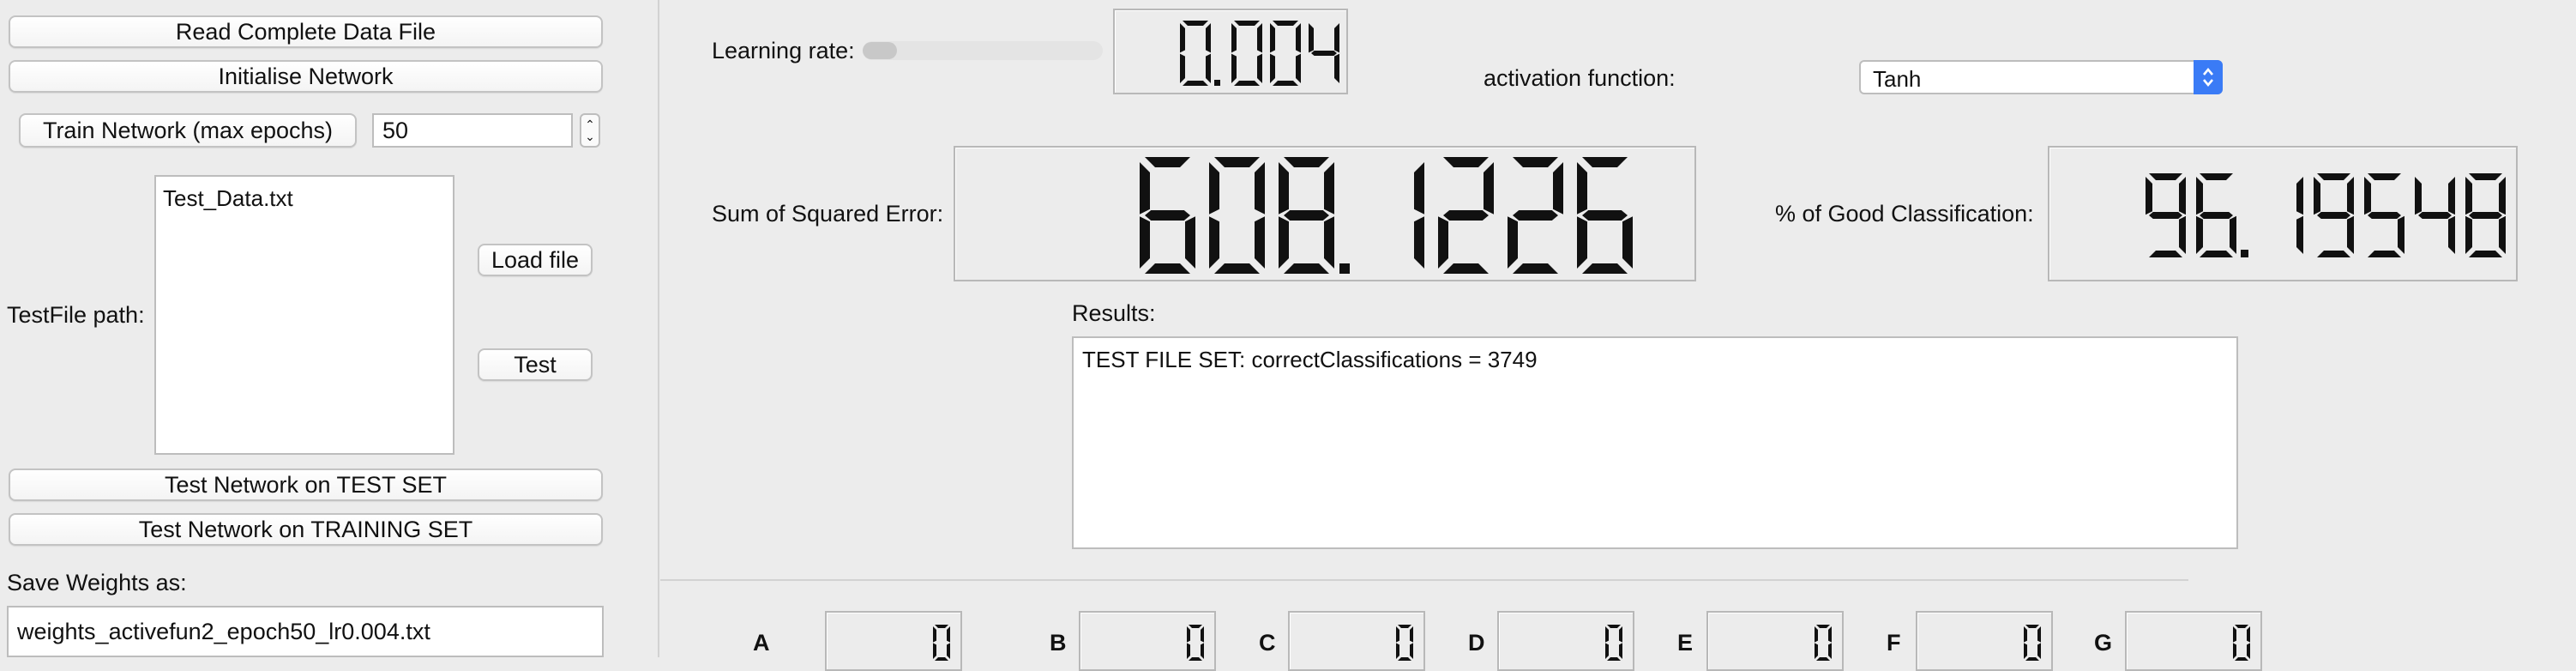  I want to click on counter-label-b: B, so click(1058, 643).